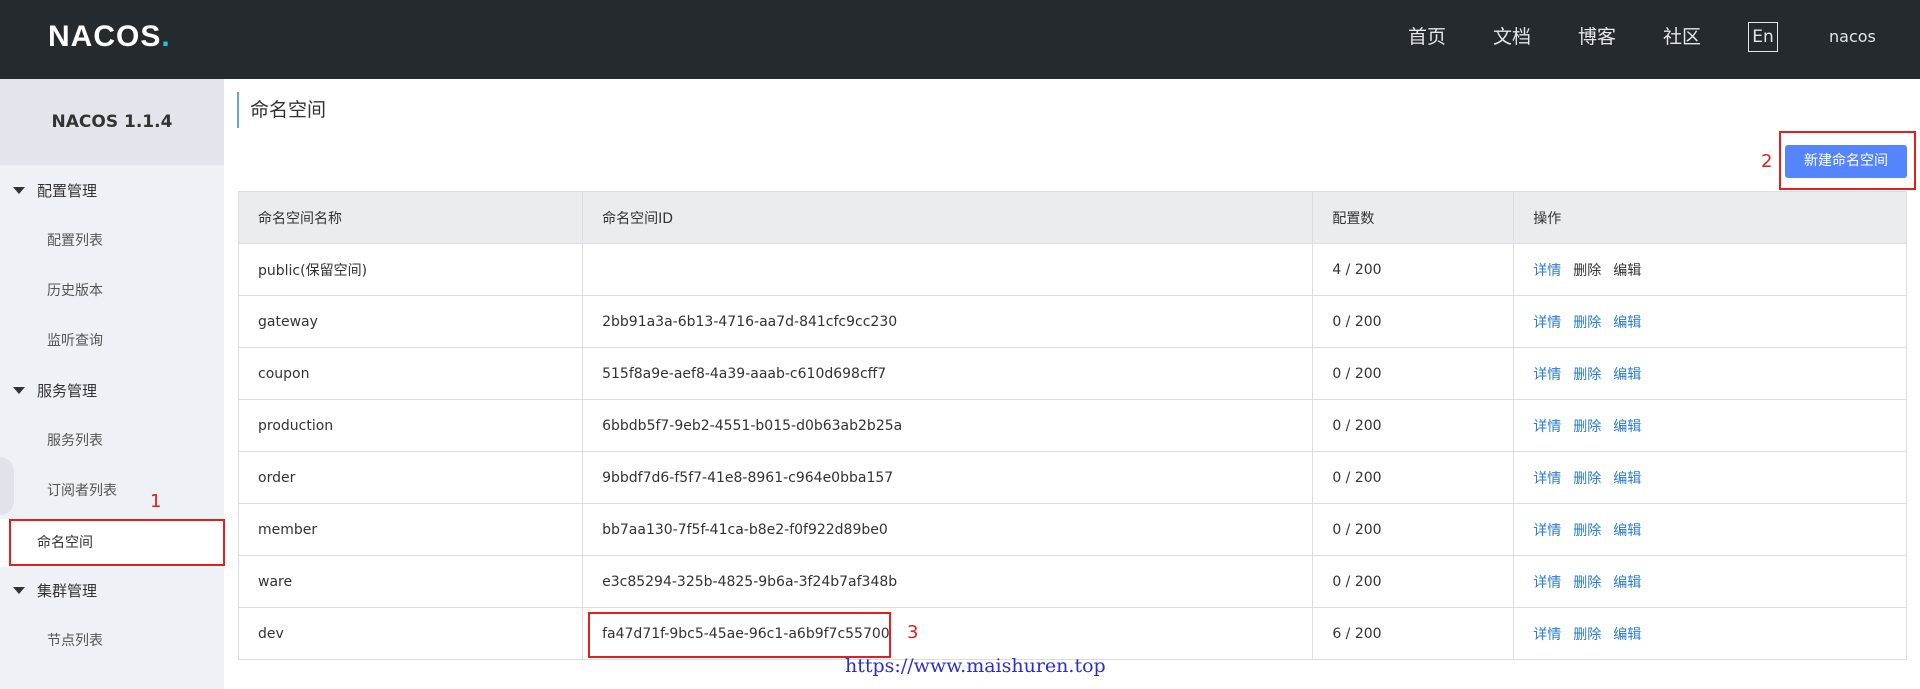 Image resolution: width=1920 pixels, height=689 pixels. What do you see at coordinates (1427, 37) in the screenshot?
I see `nav-home: 首页` at bounding box center [1427, 37].